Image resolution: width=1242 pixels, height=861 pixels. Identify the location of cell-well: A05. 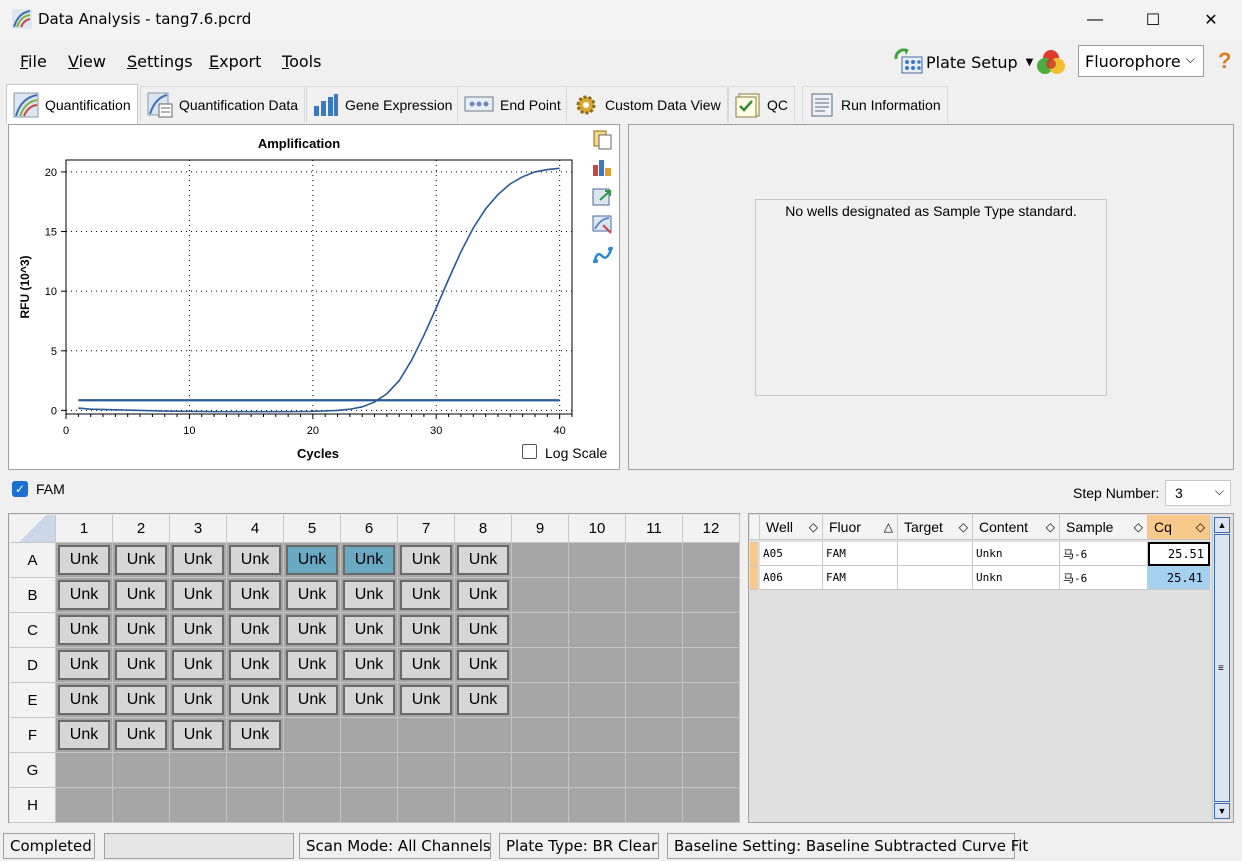
(791, 554).